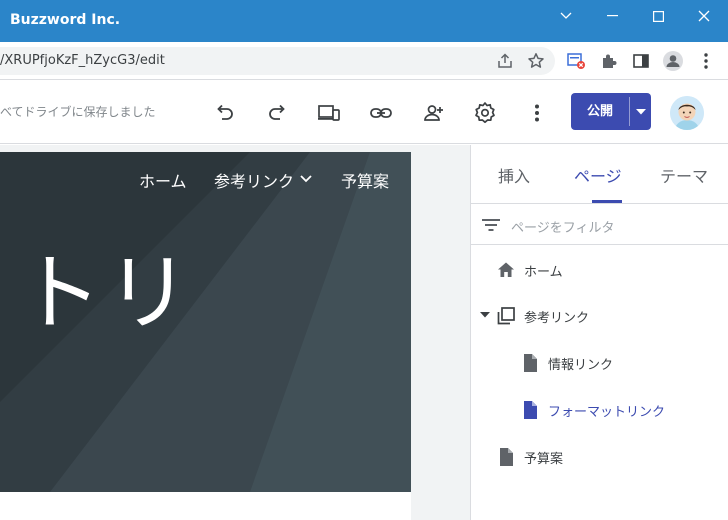  What do you see at coordinates (277, 113) in the screenshot?
I see `redo-icon` at bounding box center [277, 113].